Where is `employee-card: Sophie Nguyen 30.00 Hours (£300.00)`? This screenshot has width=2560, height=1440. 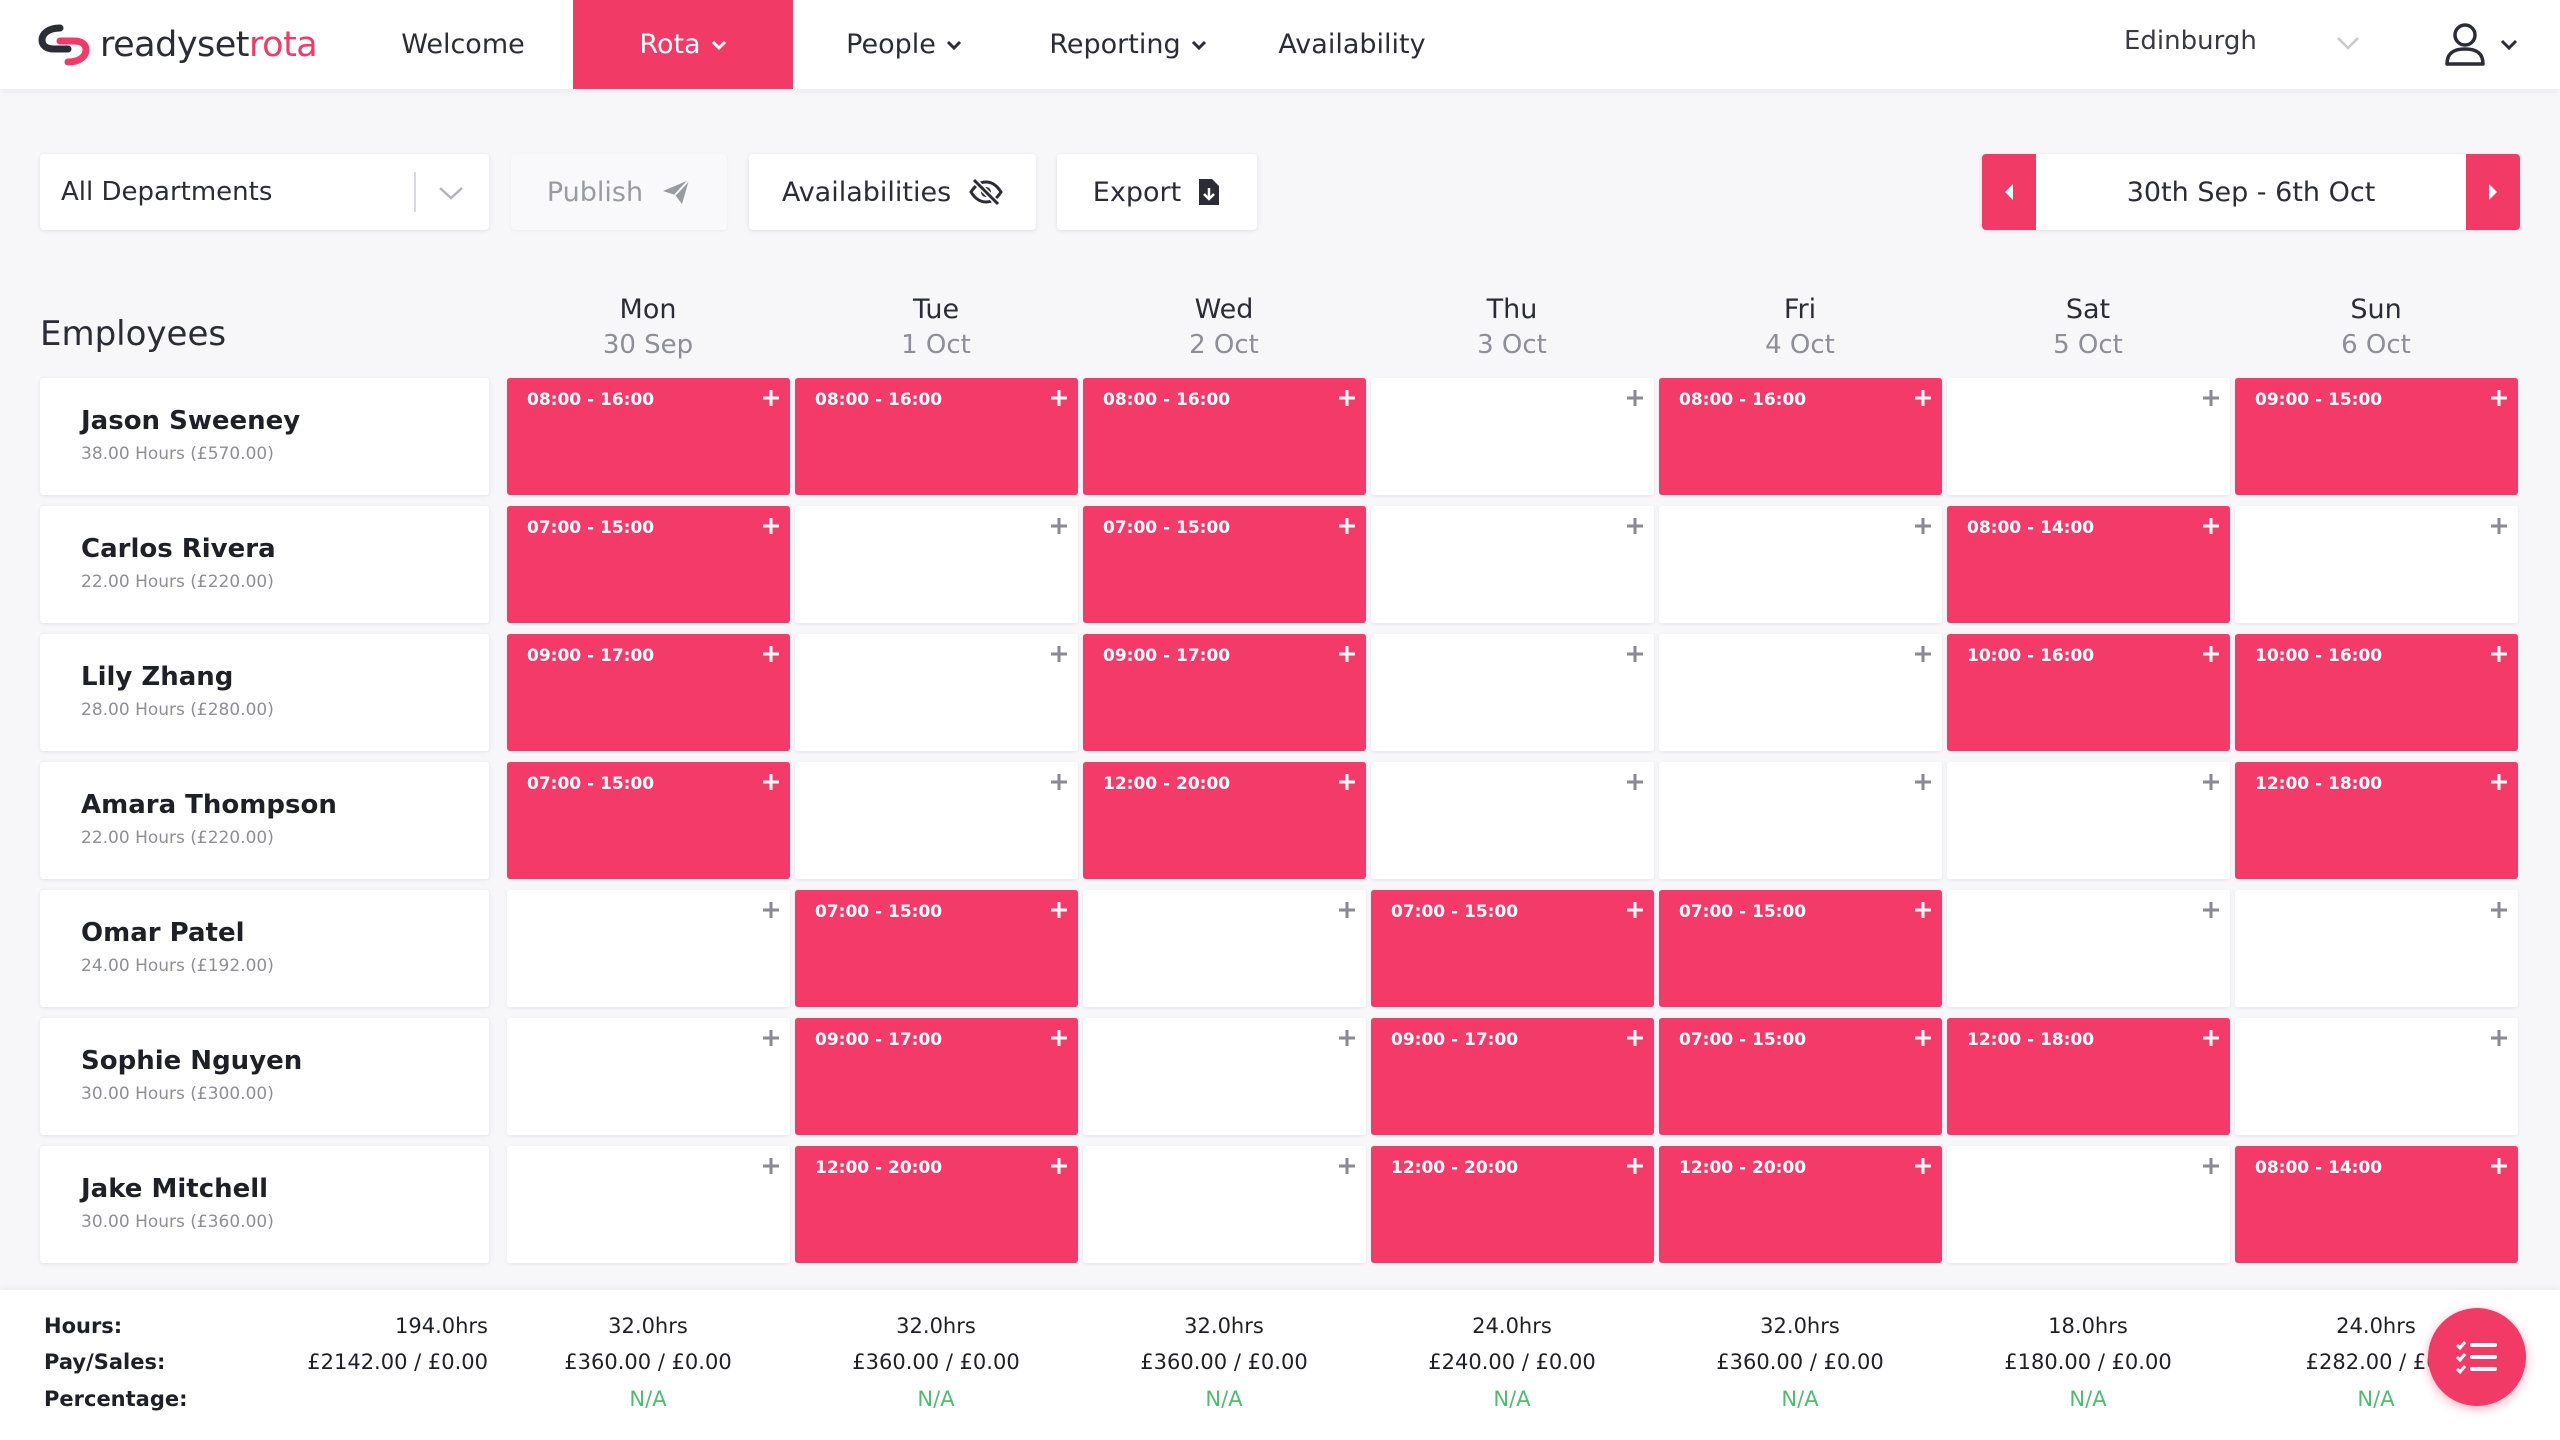 employee-card: Sophie Nguyen 30.00 Hours (£300.00) is located at coordinates (264, 1076).